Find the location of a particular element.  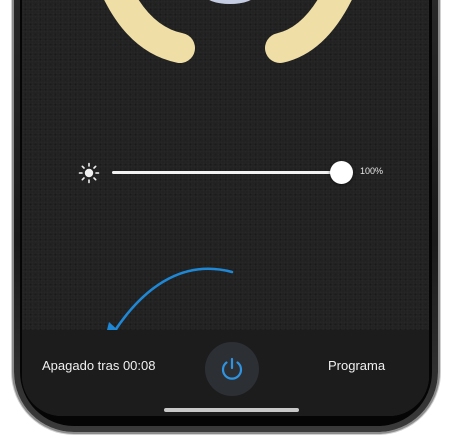

lamp-arm-left is located at coordinates (149, 31).